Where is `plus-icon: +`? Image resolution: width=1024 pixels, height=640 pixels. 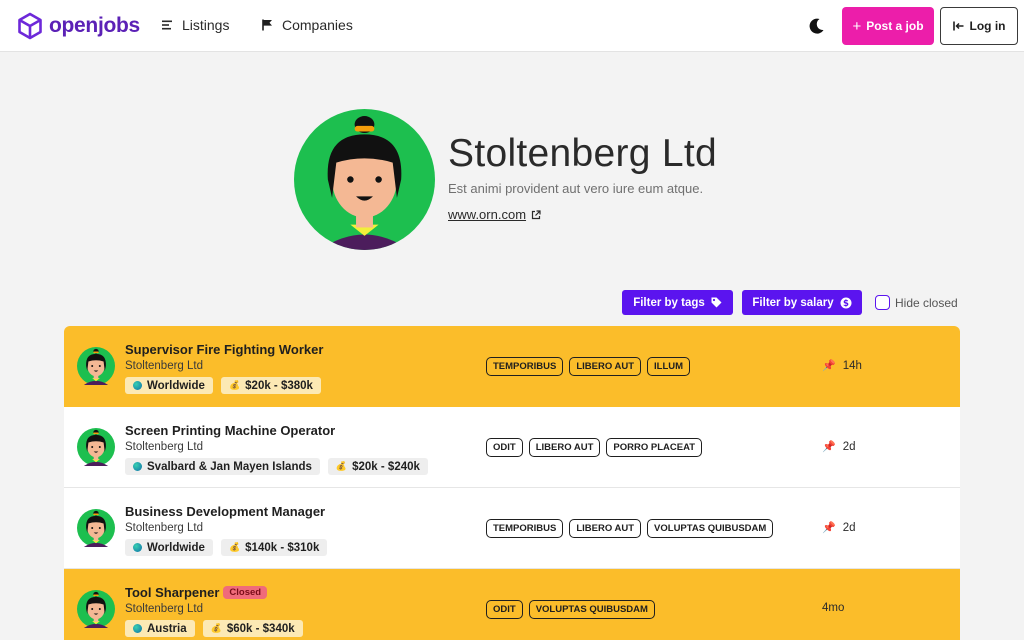 plus-icon: + is located at coordinates (857, 26).